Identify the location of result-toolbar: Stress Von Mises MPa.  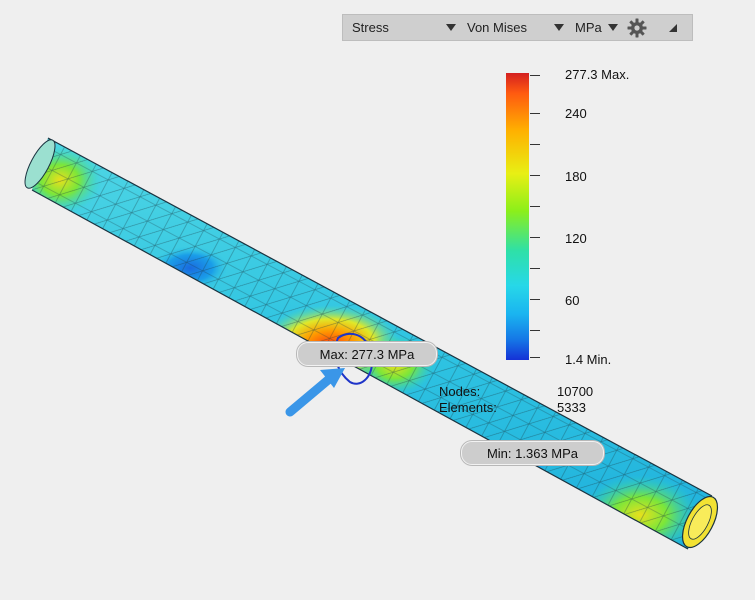
(517, 27).